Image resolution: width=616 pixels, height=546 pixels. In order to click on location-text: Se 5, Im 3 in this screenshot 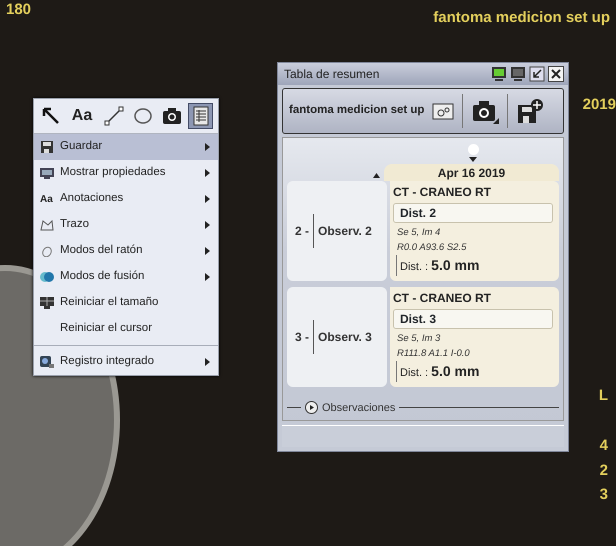, I will do `click(419, 339)`.